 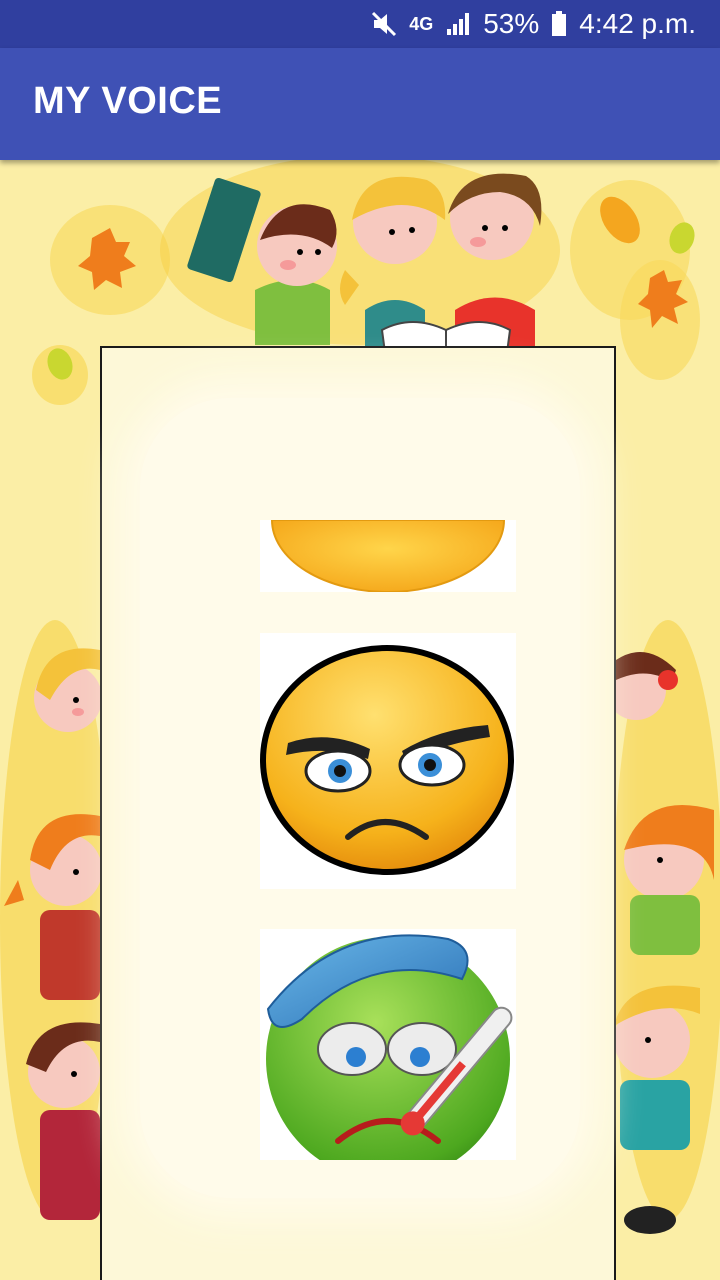 What do you see at coordinates (388, 761) in the screenshot?
I see `angry-emoji` at bounding box center [388, 761].